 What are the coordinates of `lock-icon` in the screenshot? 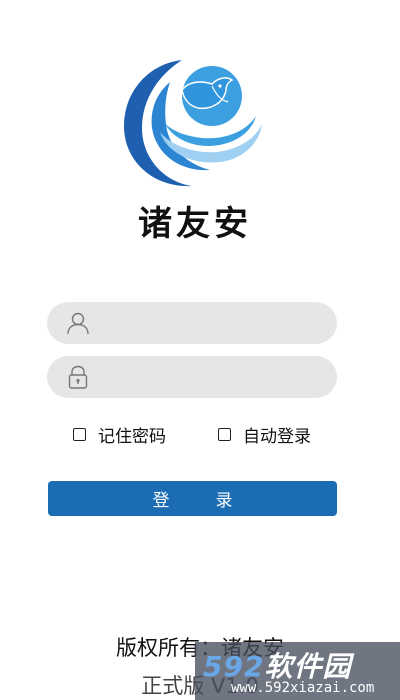 It's located at (78, 377).